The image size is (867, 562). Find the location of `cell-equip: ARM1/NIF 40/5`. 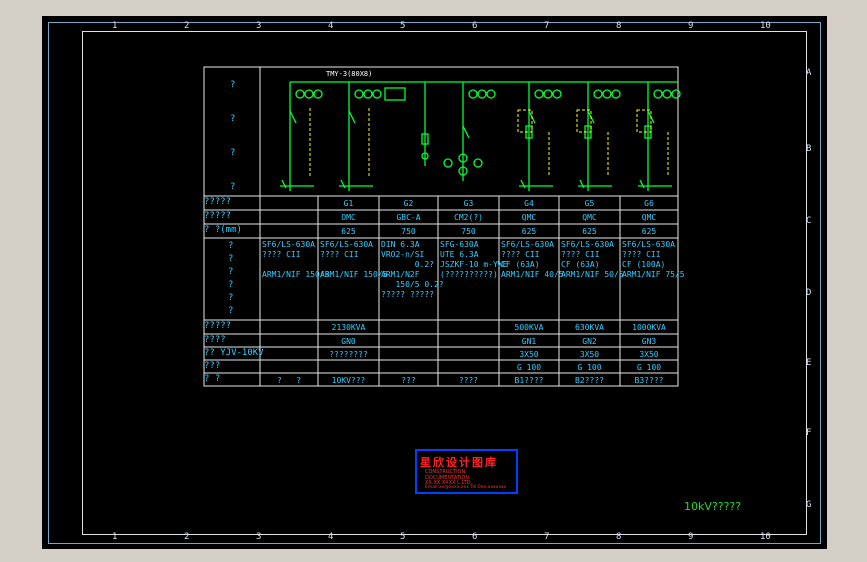

cell-equip: ARM1/NIF 40/5 is located at coordinates (532, 274).